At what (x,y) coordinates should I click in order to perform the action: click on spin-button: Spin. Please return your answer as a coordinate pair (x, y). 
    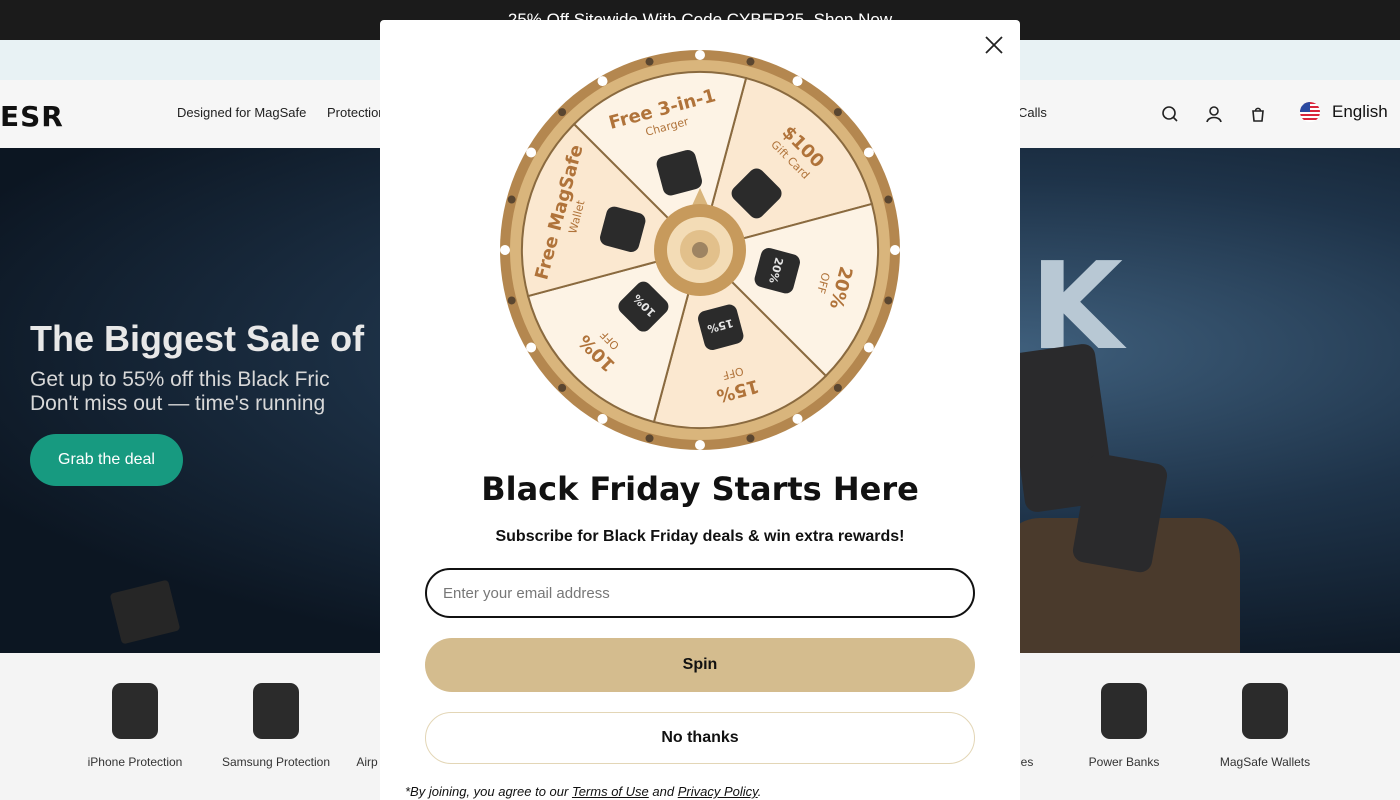
    Looking at the image, I should click on (700, 665).